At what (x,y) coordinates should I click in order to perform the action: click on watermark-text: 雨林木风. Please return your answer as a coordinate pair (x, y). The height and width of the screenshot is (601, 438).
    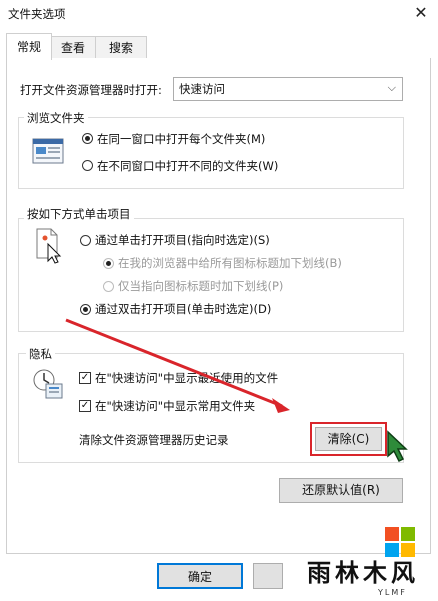
    Looking at the image, I should click on (363, 572).